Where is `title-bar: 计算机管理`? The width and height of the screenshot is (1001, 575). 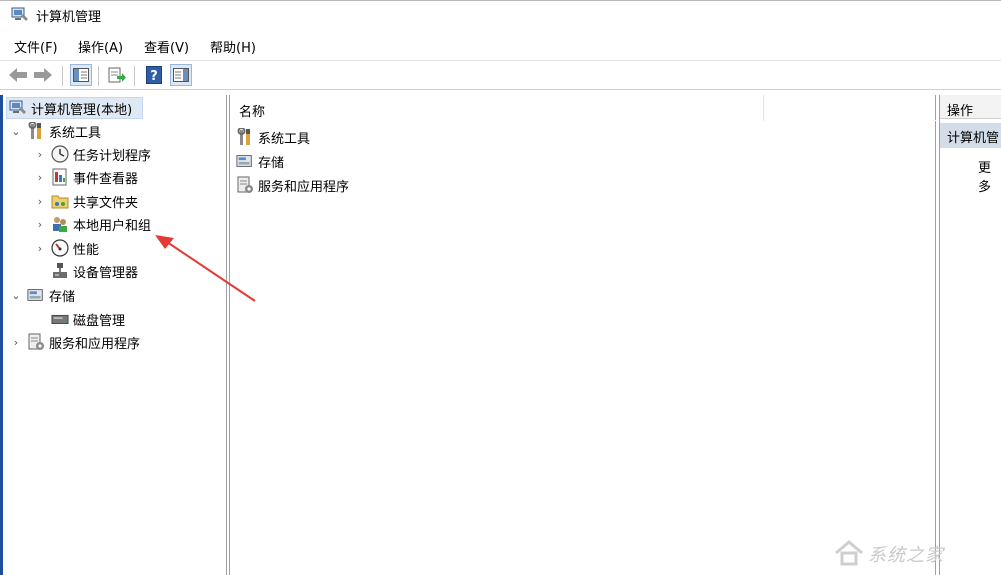
title-bar: 计算机管理 is located at coordinates (500, 15).